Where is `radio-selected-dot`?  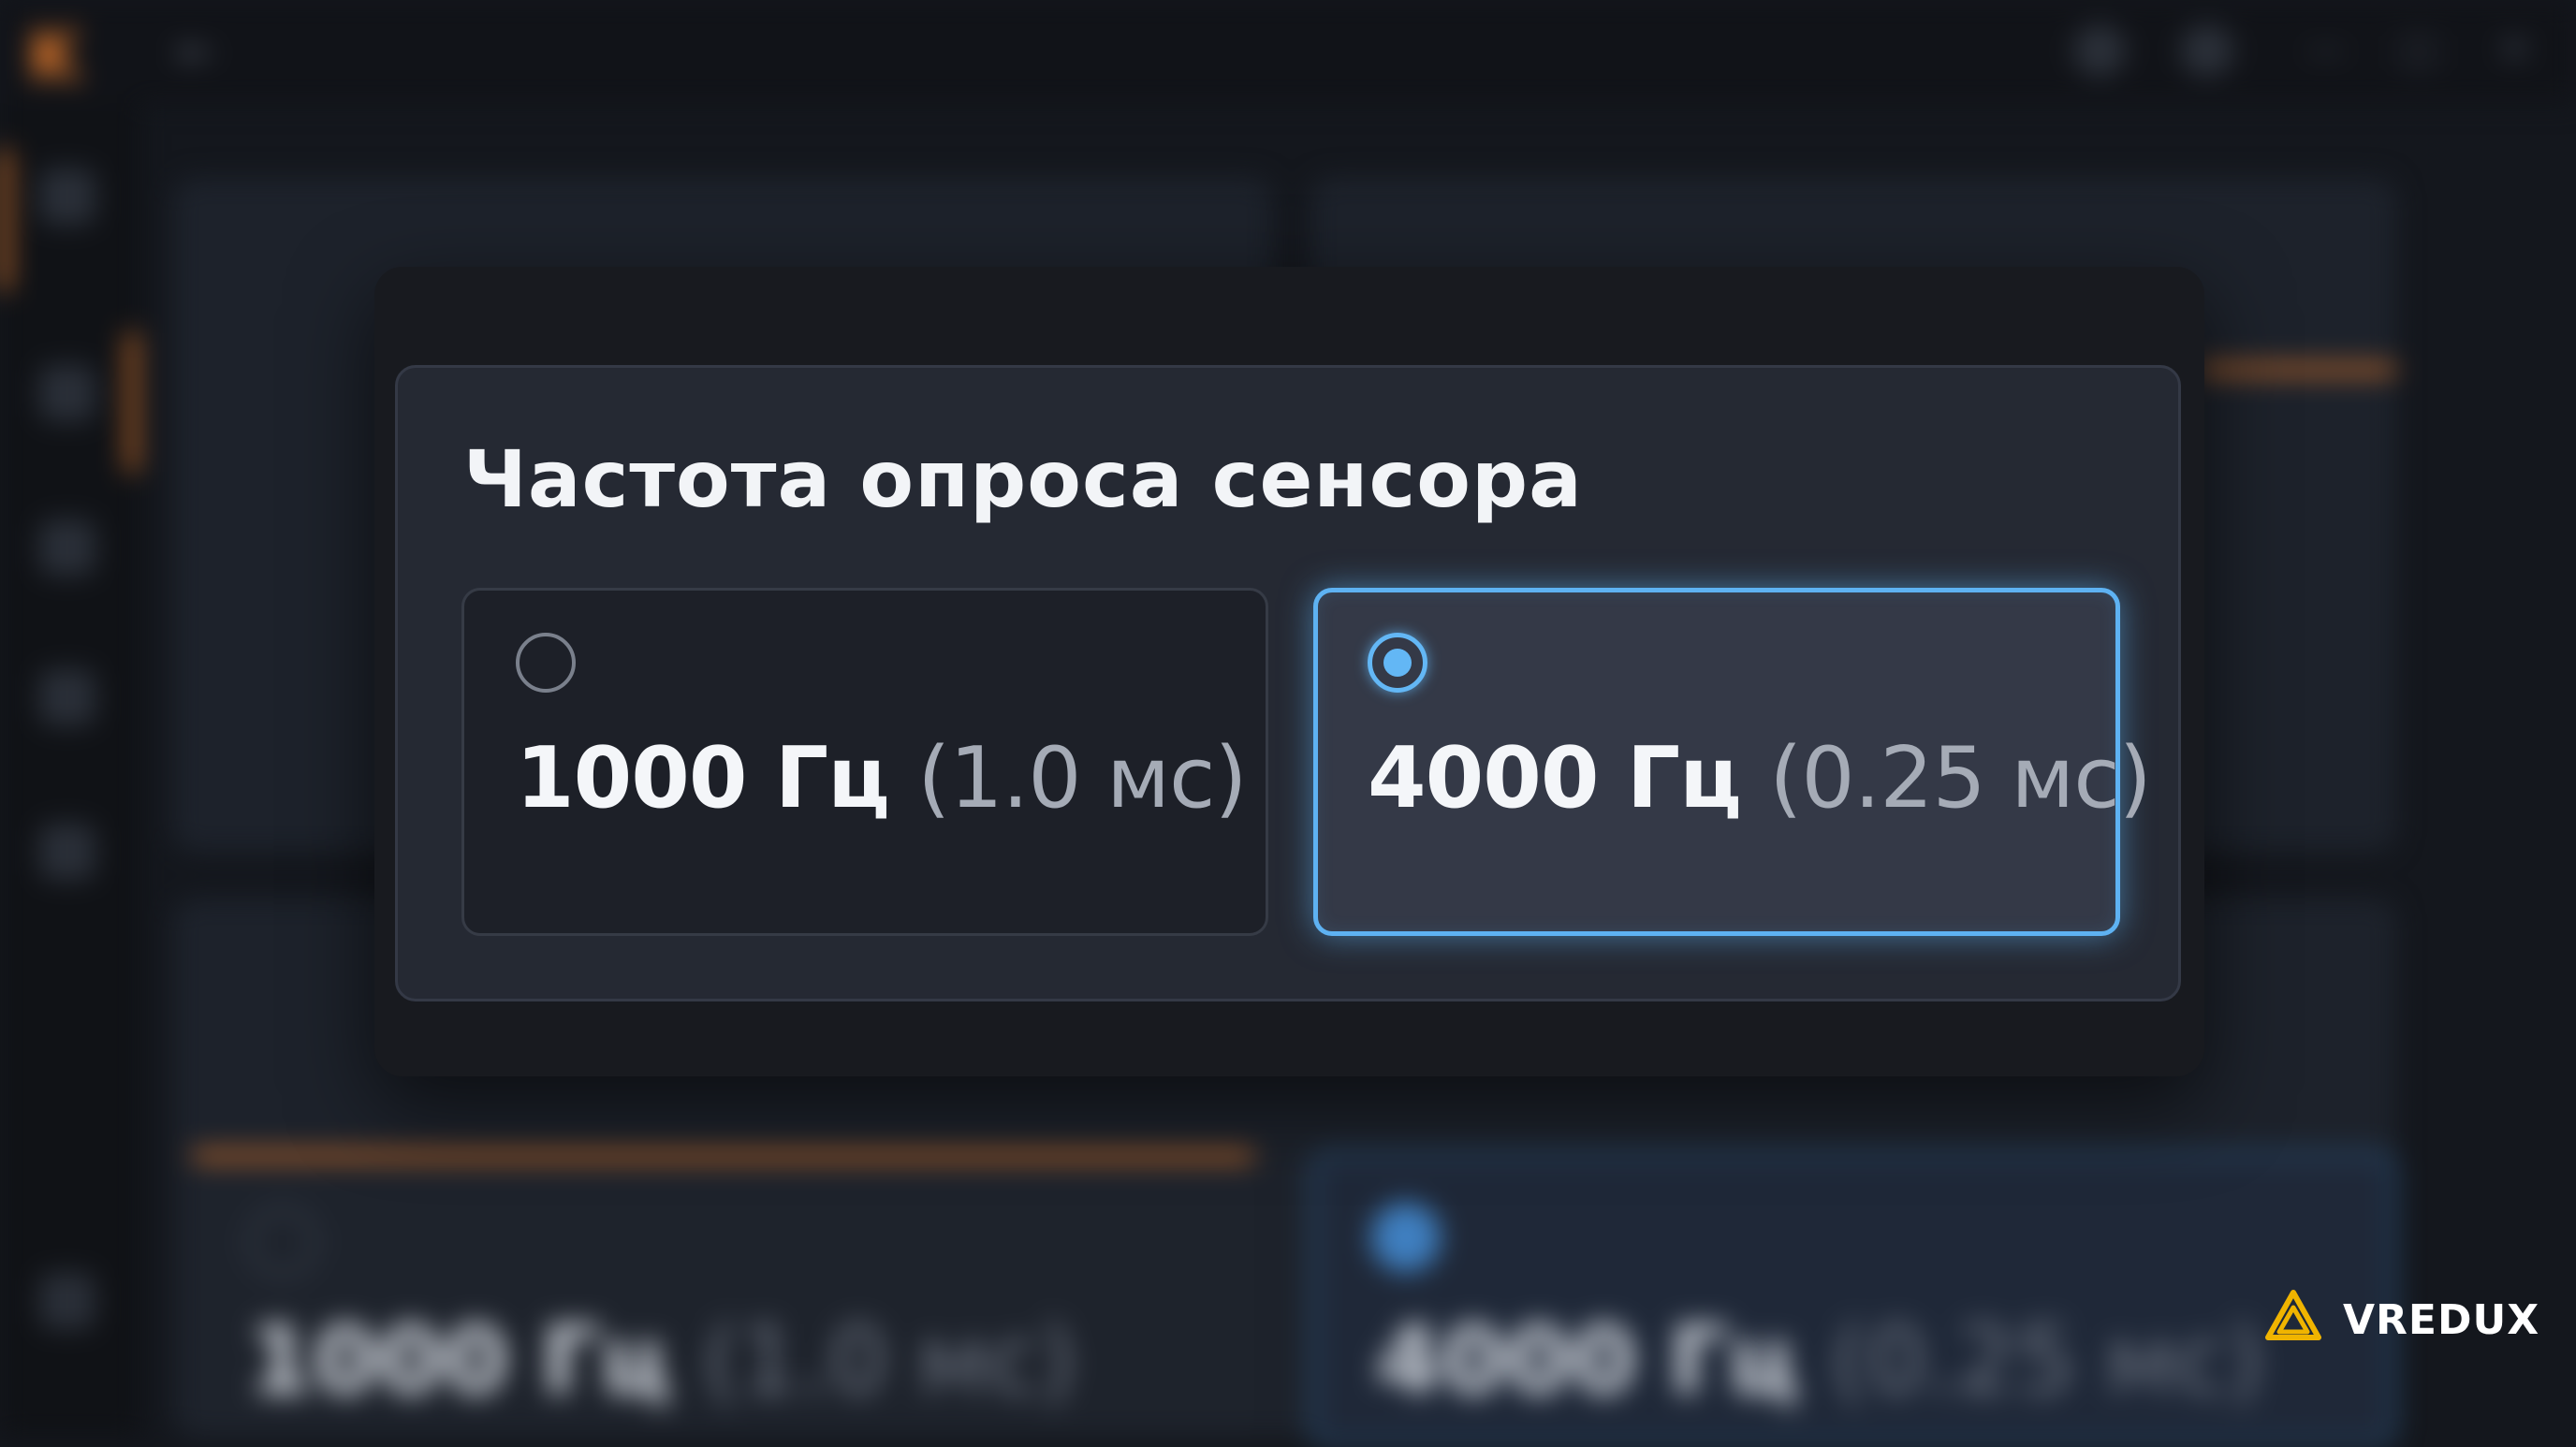
radio-selected-dot is located at coordinates (1397, 663).